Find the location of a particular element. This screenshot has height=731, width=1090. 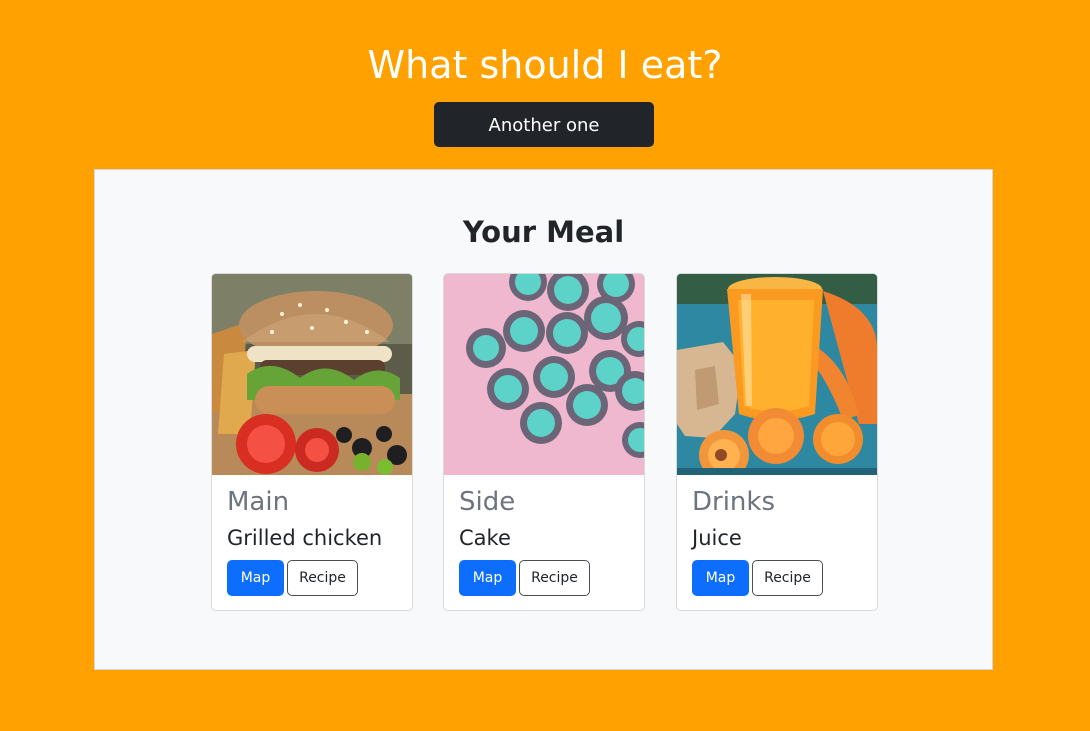

card-category-label: Side is located at coordinates (487, 502).